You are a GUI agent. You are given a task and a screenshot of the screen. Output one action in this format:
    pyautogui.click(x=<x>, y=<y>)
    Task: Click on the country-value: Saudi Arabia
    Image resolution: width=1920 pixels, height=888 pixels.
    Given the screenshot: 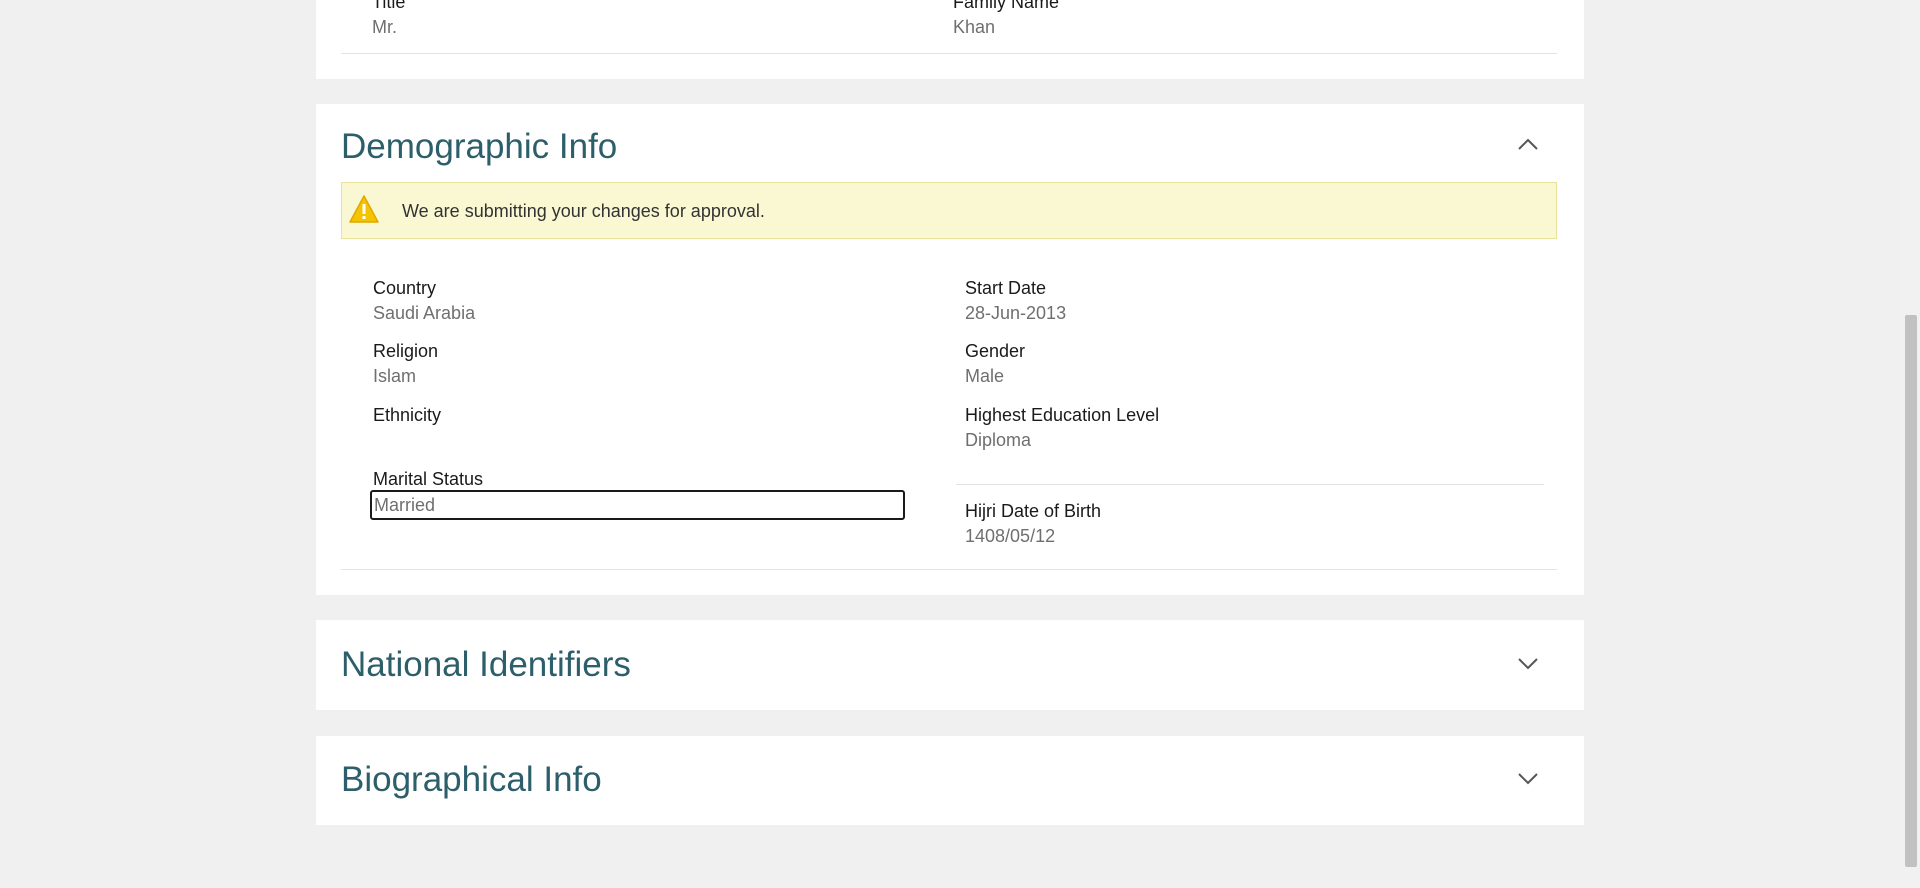 What is the action you would take?
    pyautogui.click(x=424, y=313)
    